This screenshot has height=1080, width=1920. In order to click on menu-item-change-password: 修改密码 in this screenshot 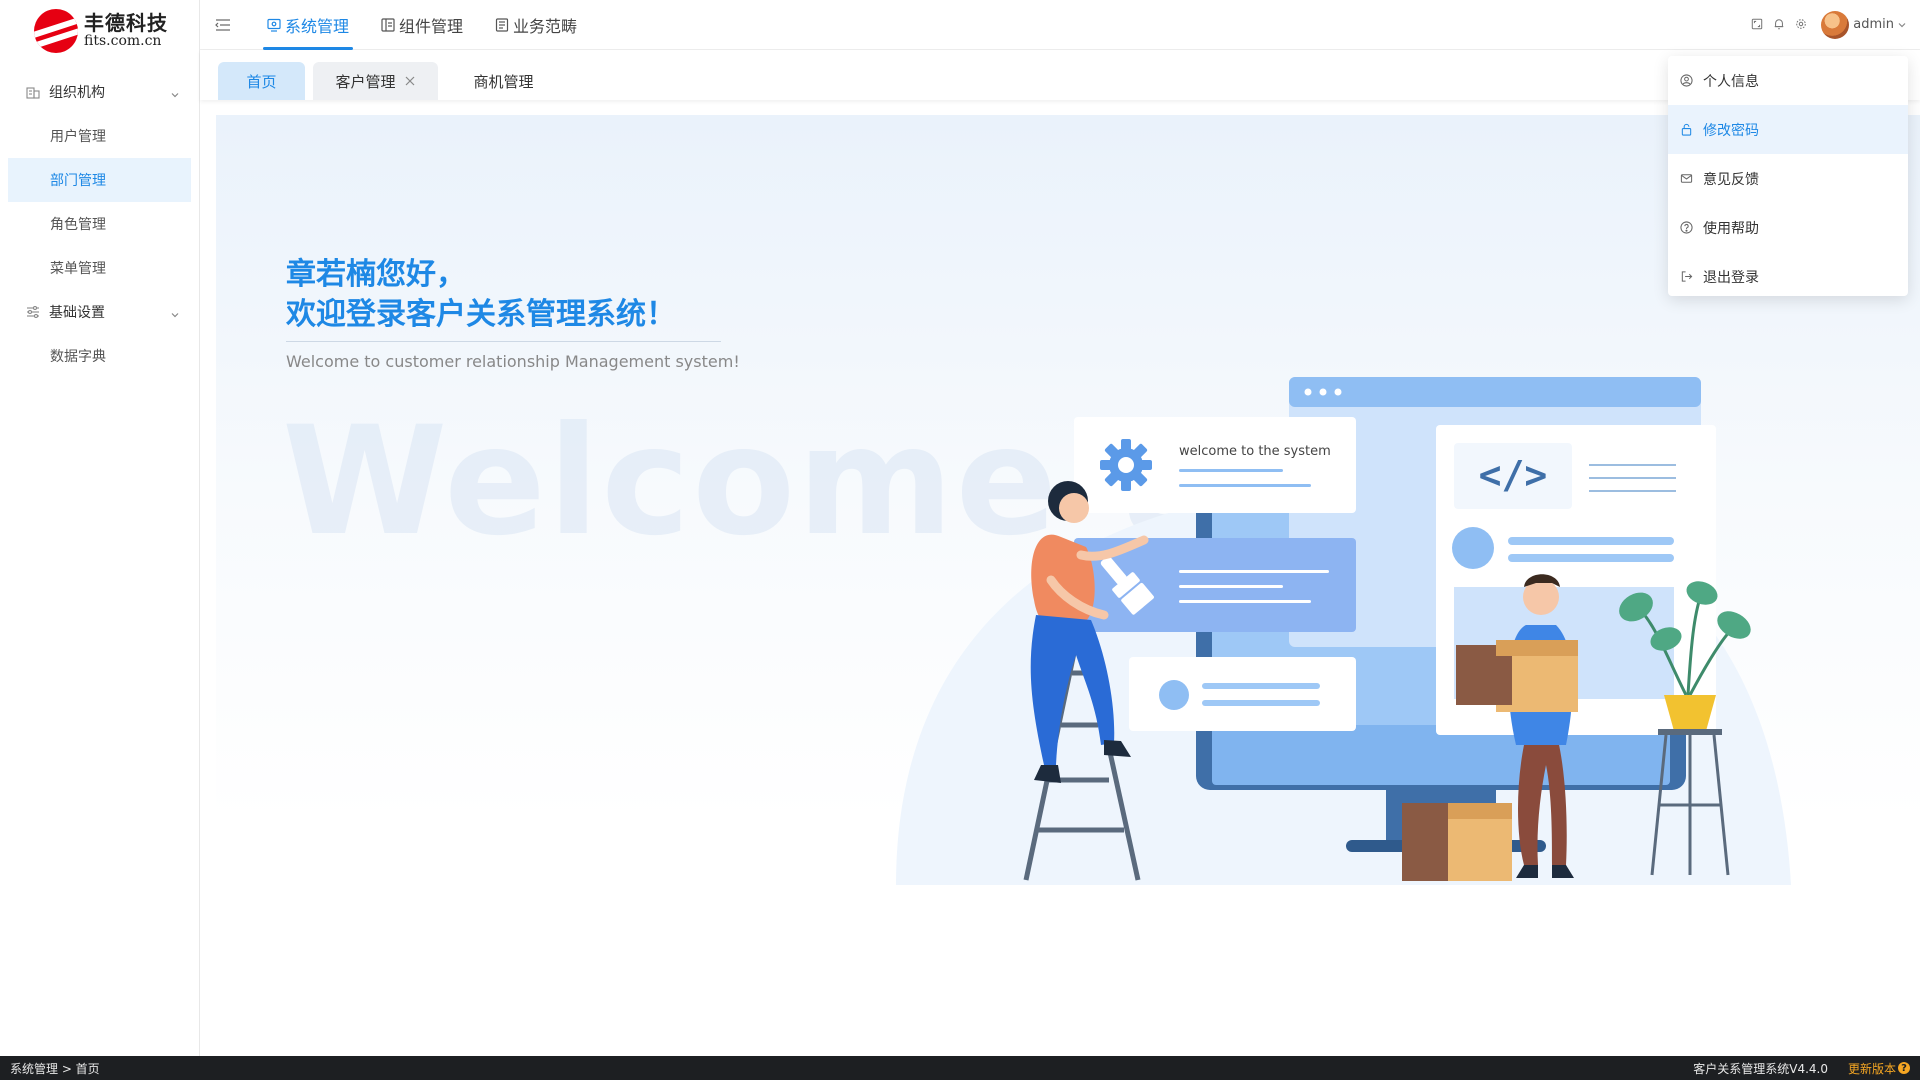, I will do `click(1788, 129)`.